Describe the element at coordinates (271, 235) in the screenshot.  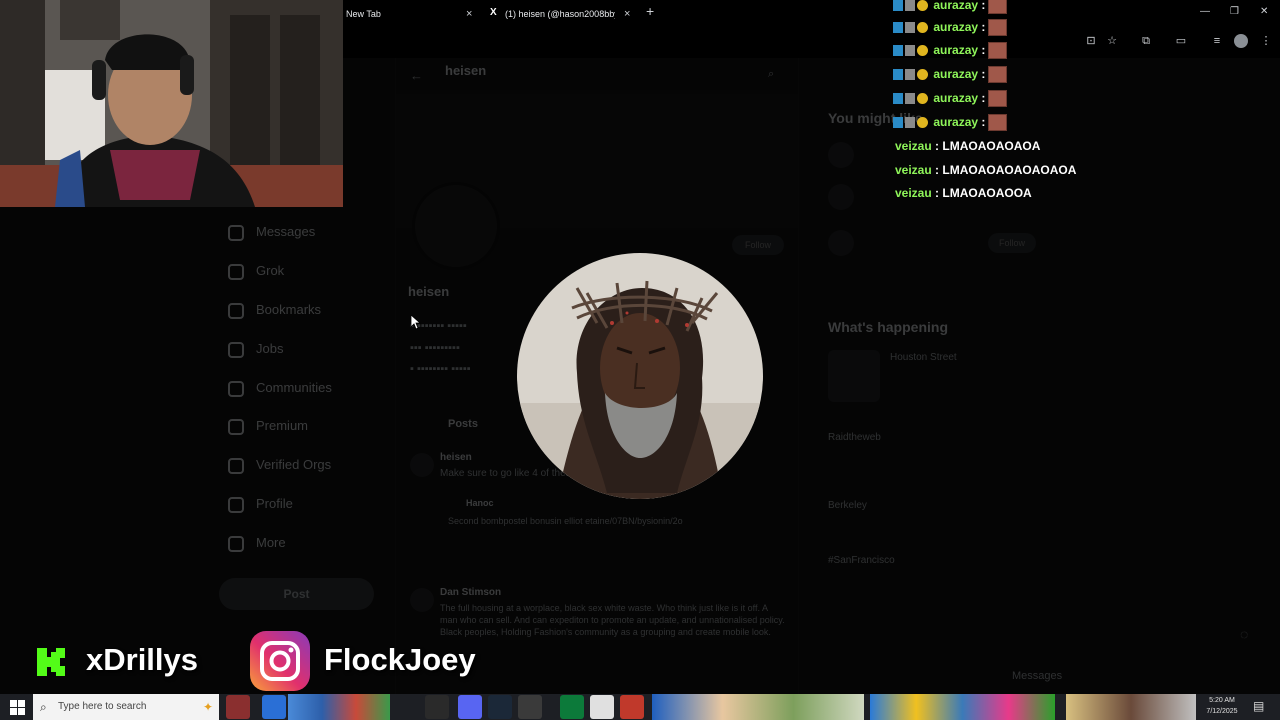
I see `sidebar-item-messages: Messages` at that location.